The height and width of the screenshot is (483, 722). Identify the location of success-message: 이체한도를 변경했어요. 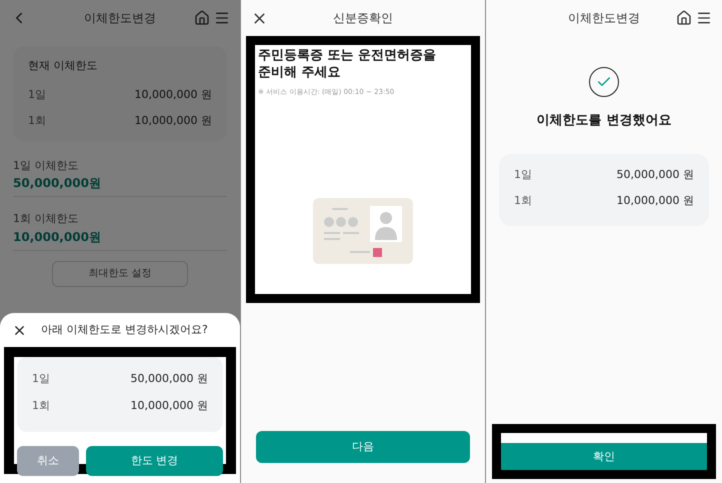
(604, 121).